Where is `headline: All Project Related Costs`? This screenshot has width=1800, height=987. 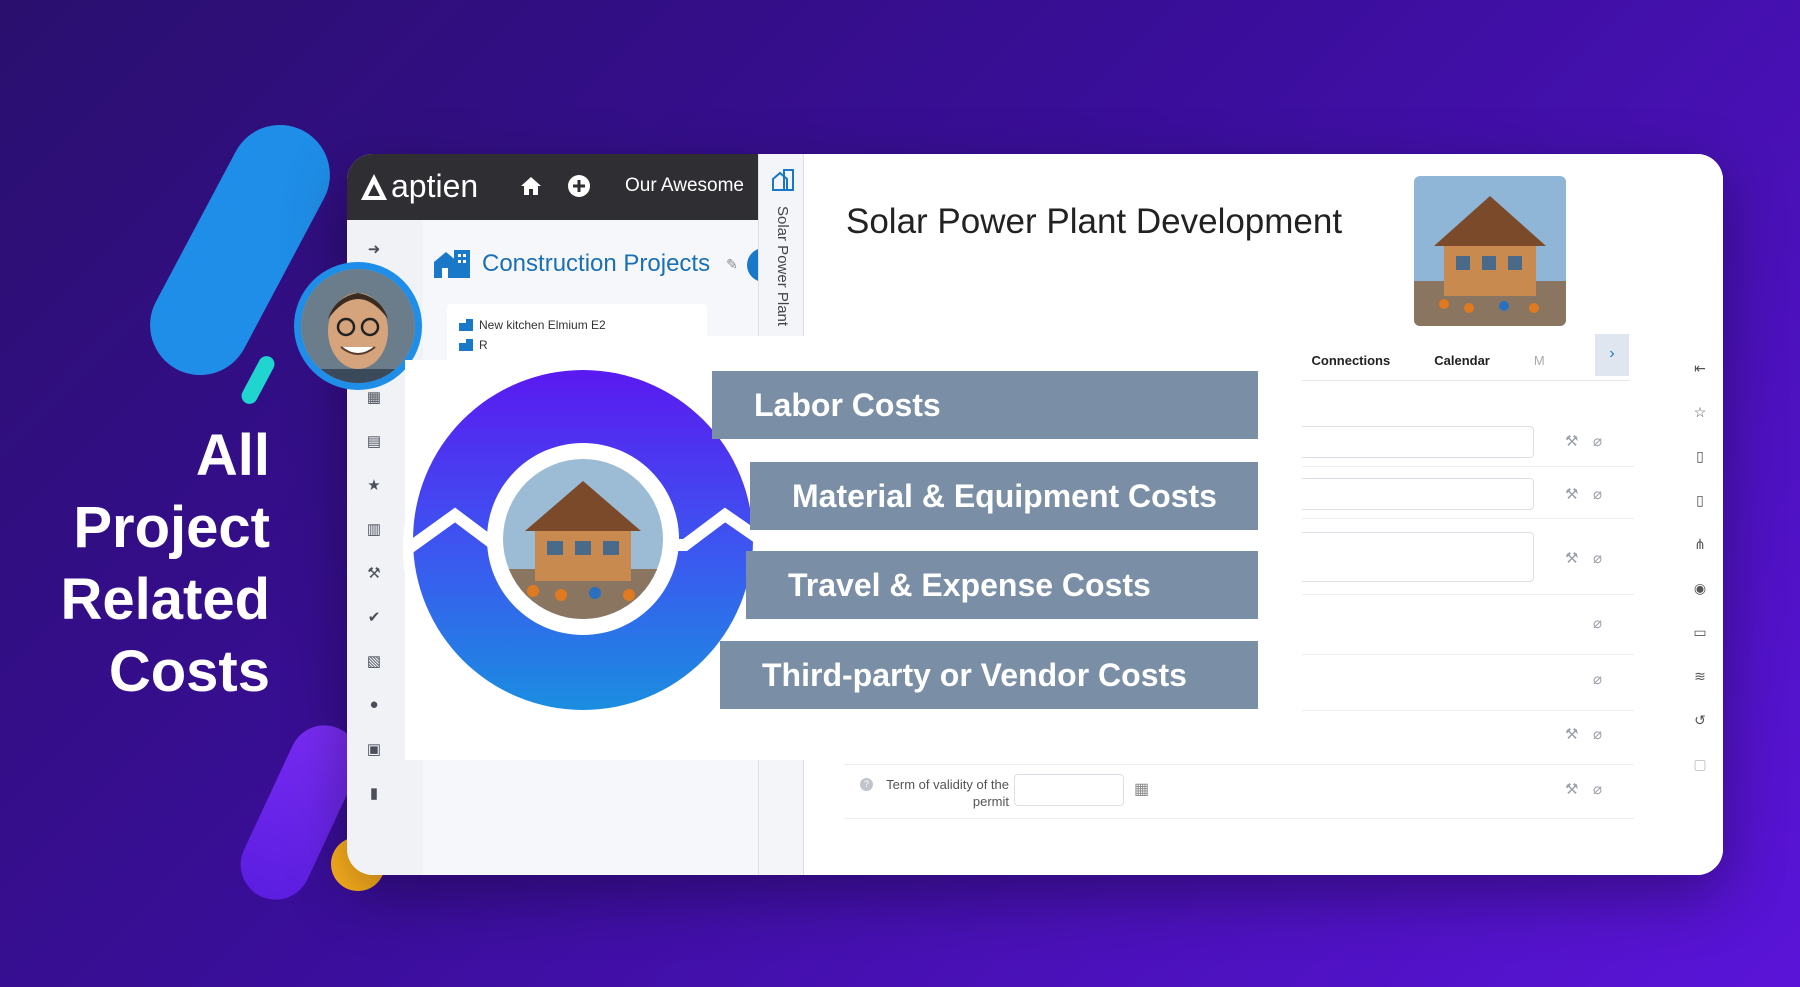
headline: All Project Related Costs is located at coordinates (165, 563).